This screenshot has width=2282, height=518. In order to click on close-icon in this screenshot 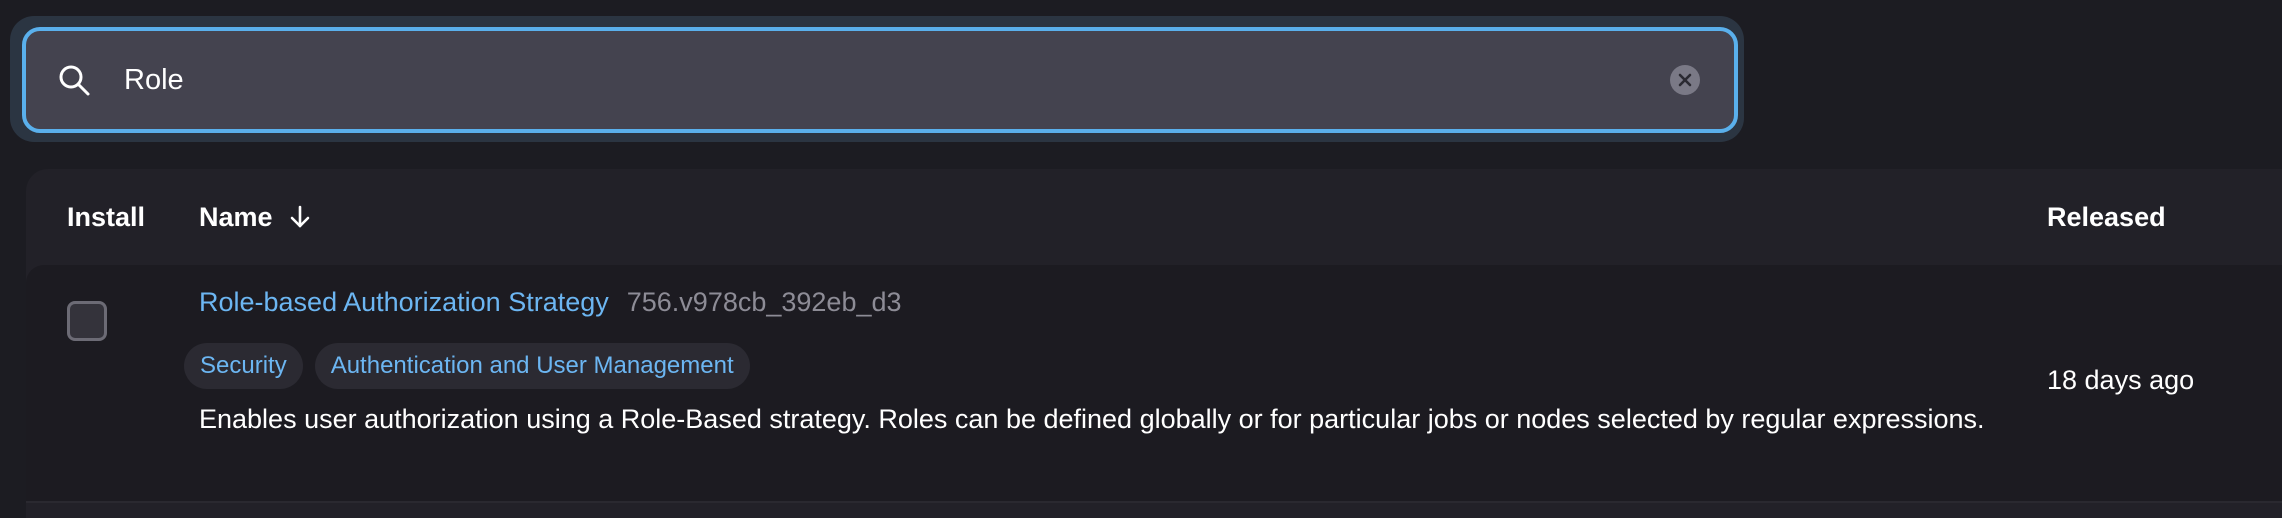, I will do `click(1685, 80)`.